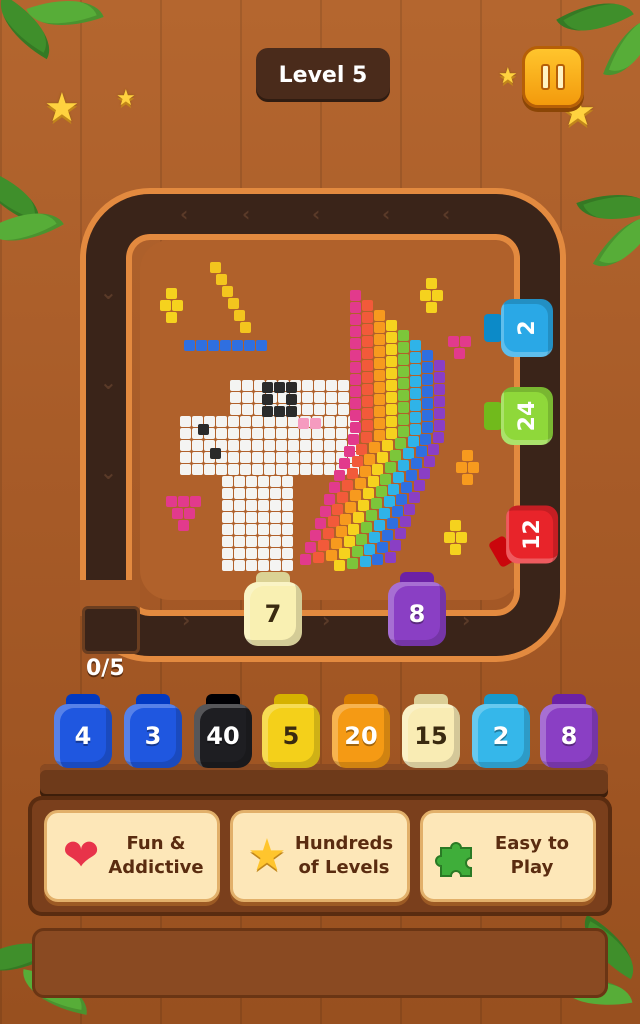 The image size is (640, 1024). I want to click on jar-value: 7, so click(273, 614).